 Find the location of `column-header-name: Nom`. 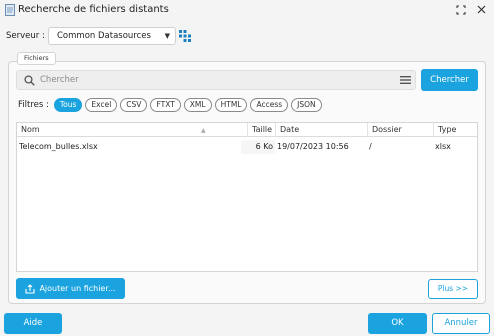

column-header-name: Nom is located at coordinates (129, 130).